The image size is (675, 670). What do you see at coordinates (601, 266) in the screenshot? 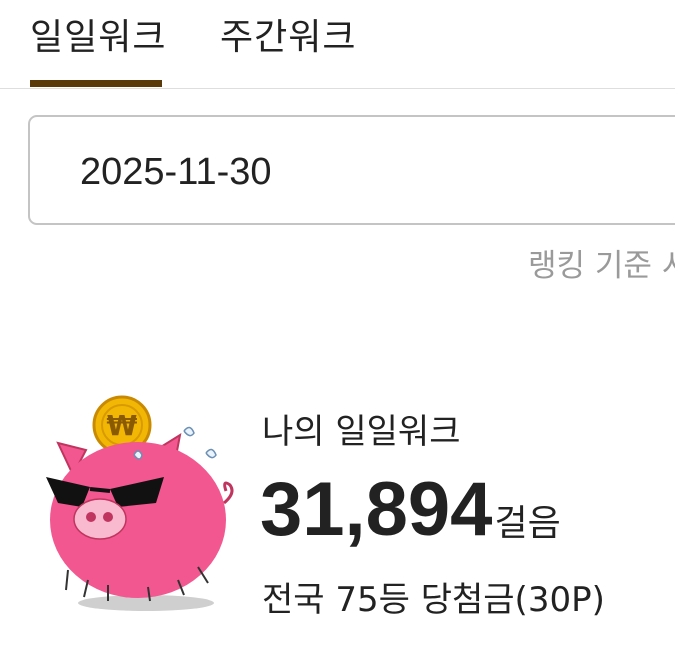
I see `ranking-basis-note: 랭킹 기준 시` at bounding box center [601, 266].